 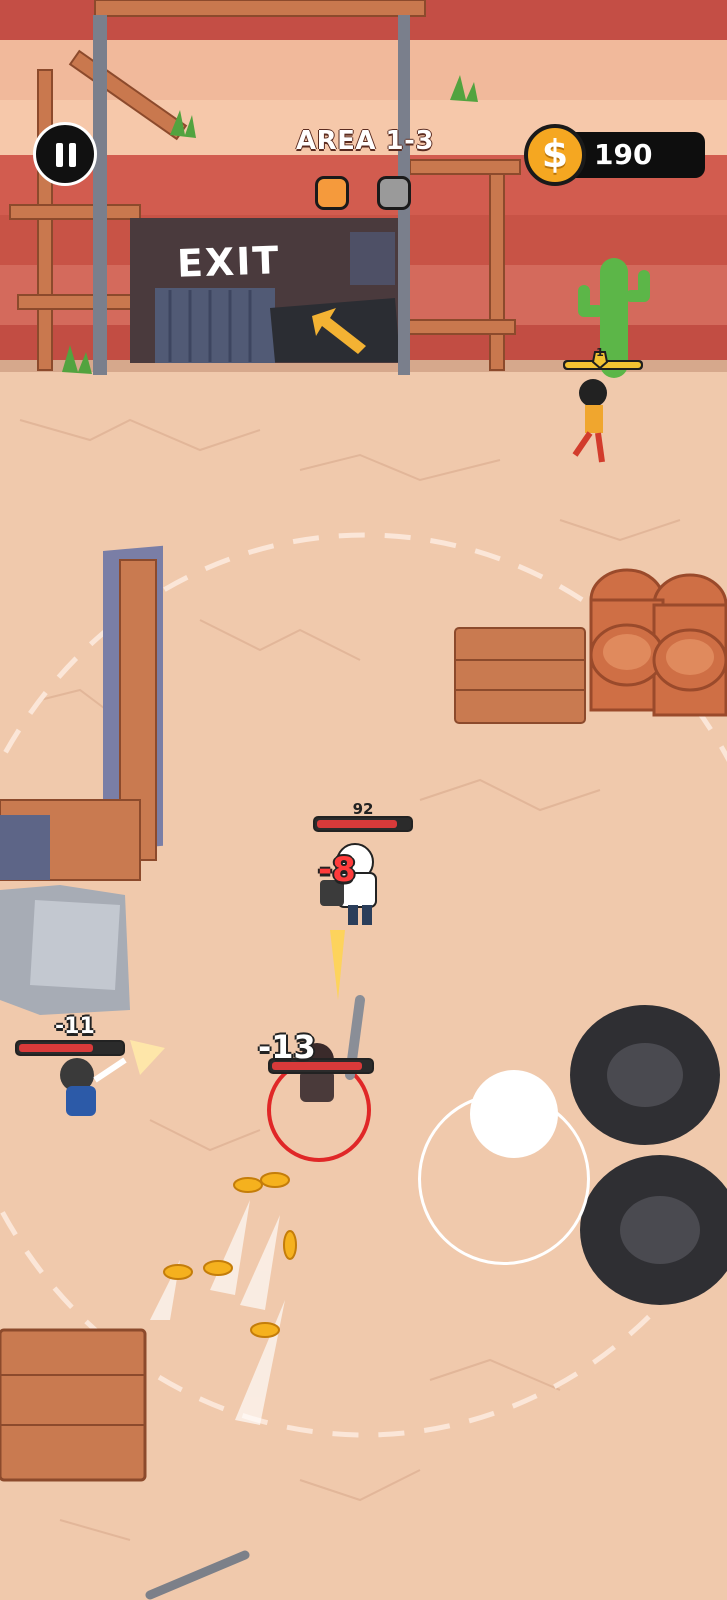 What do you see at coordinates (70, 1048) in the screenshot?
I see `gunner-hp-bar` at bounding box center [70, 1048].